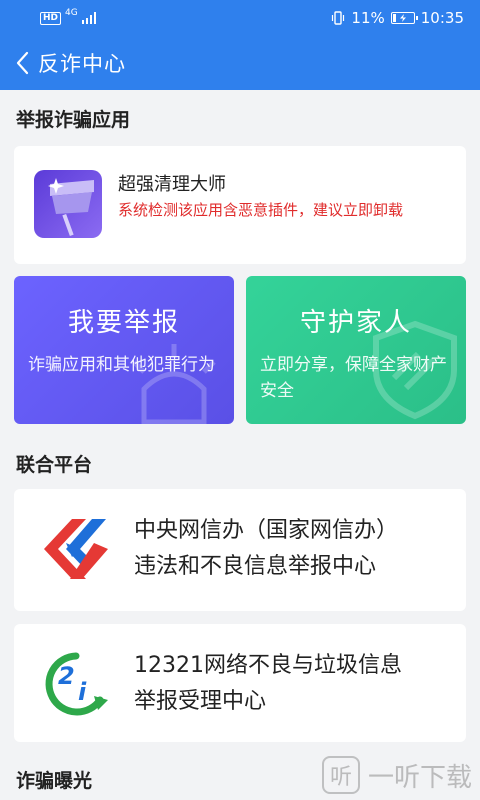  What do you see at coordinates (294, 684) in the screenshot?
I see `platform-text: 12321网络不良与垃圾信息 举报受理中心` at bounding box center [294, 684].